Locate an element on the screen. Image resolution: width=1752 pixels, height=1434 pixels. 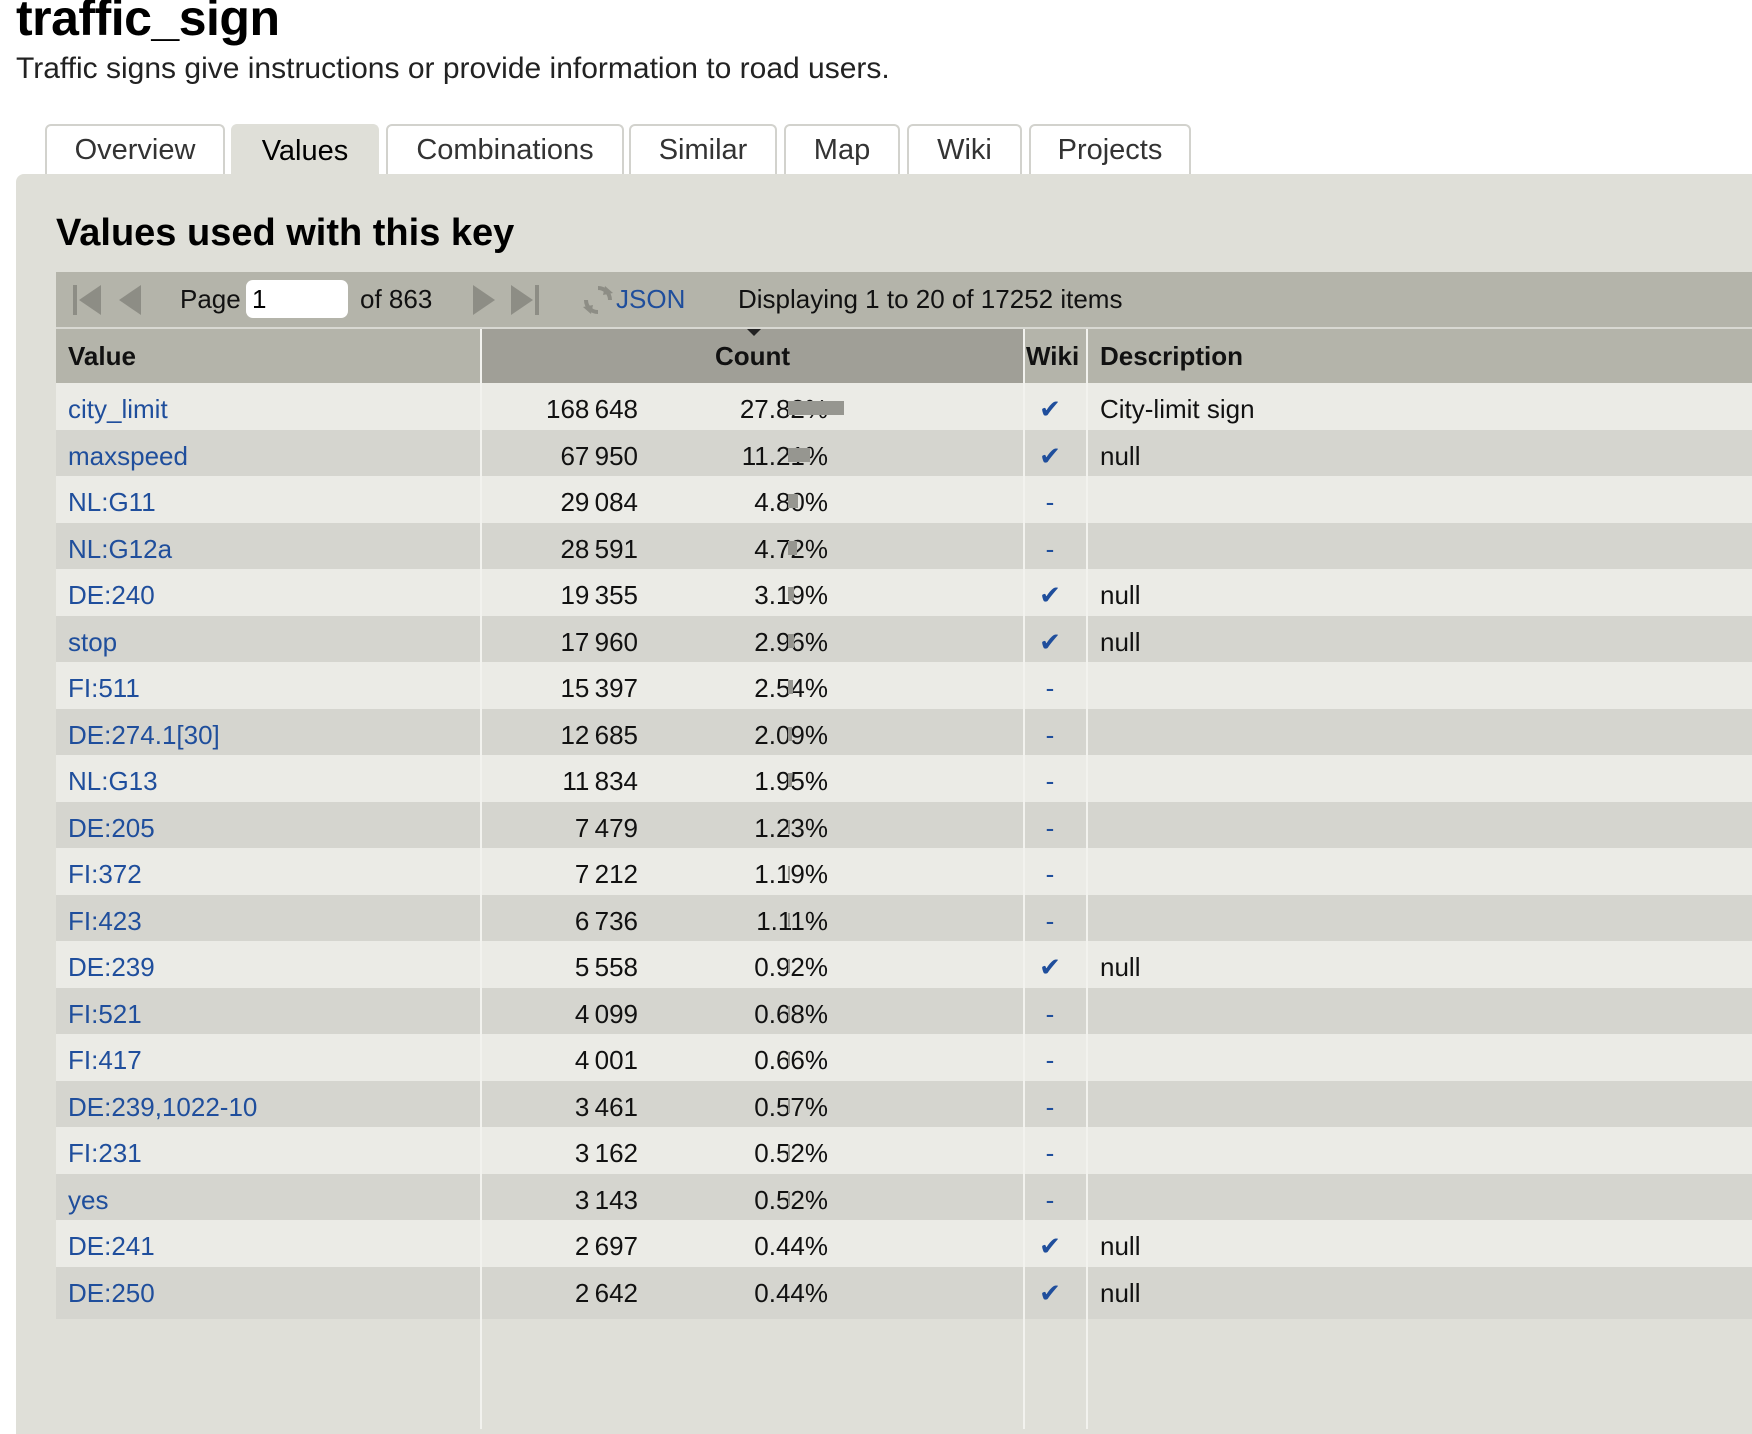
count-value: 11 834 is located at coordinates (600, 781).